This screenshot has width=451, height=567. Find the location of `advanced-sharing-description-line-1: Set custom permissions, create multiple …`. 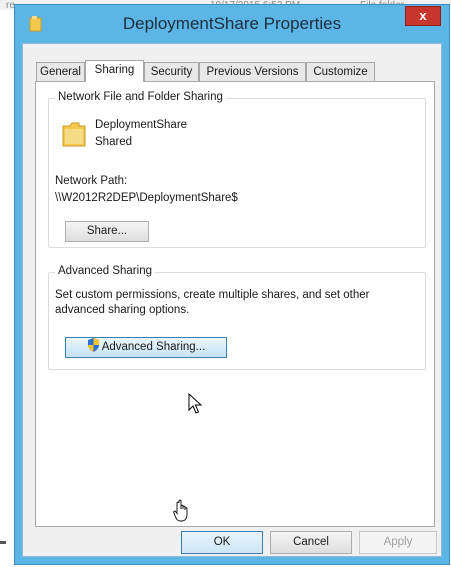

advanced-sharing-description-line-1: Set custom permissions, create multiple … is located at coordinates (212, 295).